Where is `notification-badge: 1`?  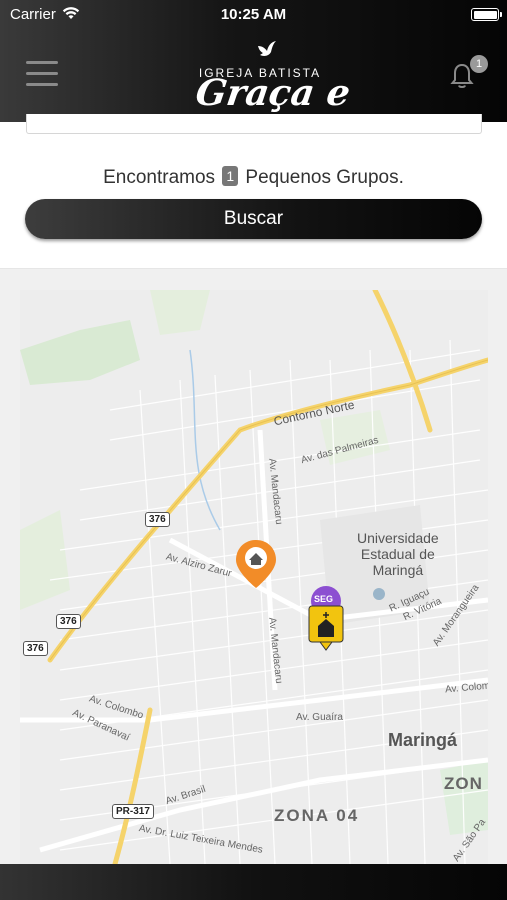 notification-badge: 1 is located at coordinates (479, 64).